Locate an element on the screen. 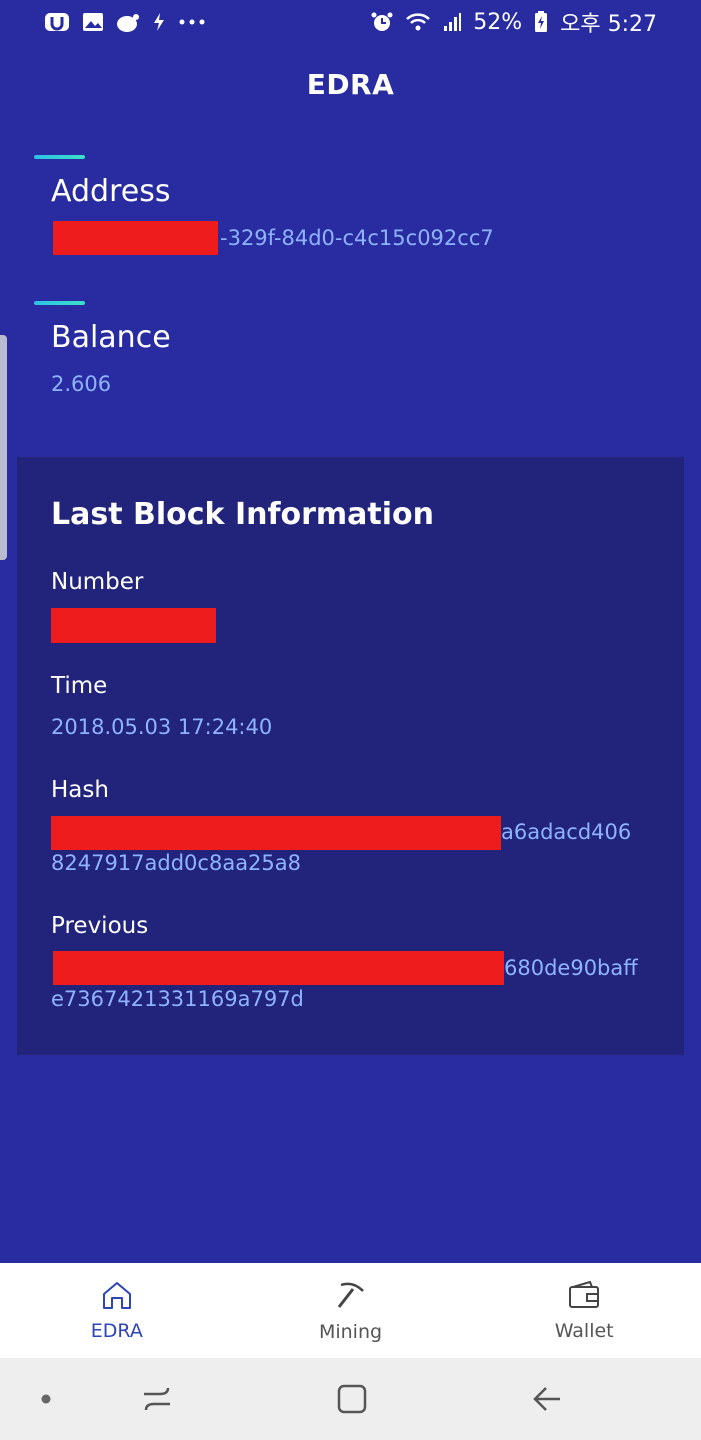 Image resolution: width=701 pixels, height=1440 pixels. signal-icon is located at coordinates (452, 22).